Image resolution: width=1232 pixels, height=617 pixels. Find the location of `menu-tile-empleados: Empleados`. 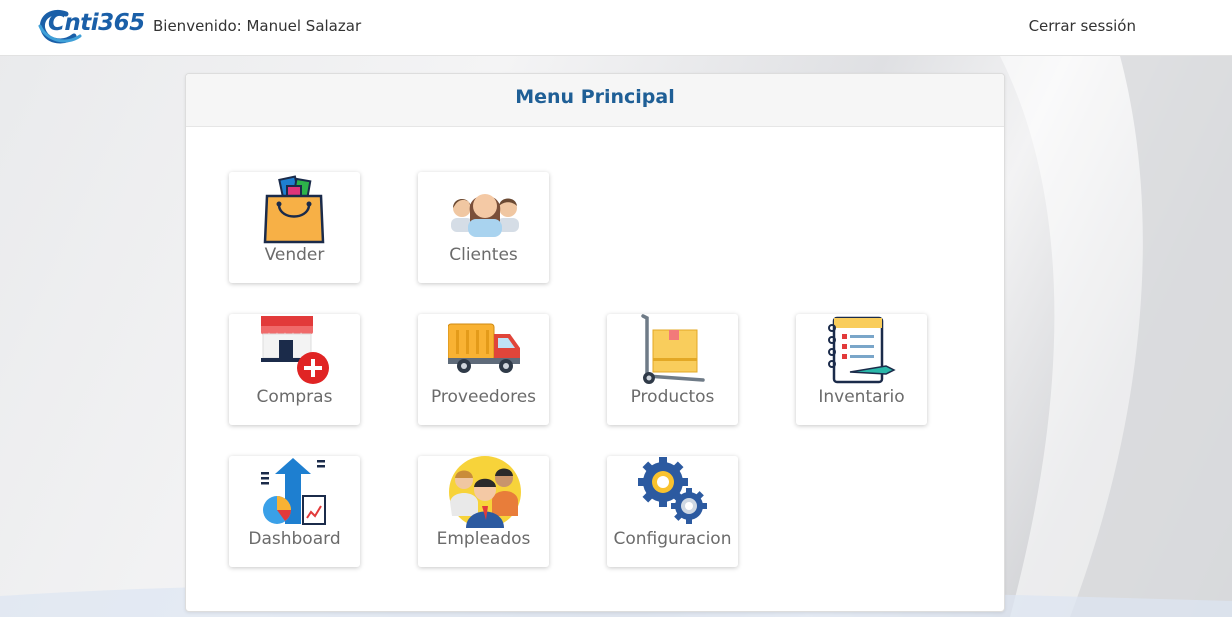

menu-tile-empleados: Empleados is located at coordinates (483, 511).